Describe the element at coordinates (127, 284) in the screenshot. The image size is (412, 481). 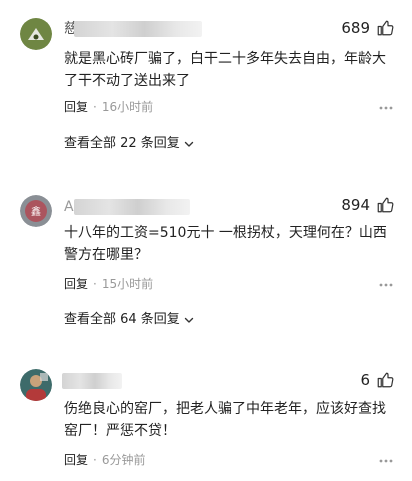
I see `timestamp: 15小时前` at that location.